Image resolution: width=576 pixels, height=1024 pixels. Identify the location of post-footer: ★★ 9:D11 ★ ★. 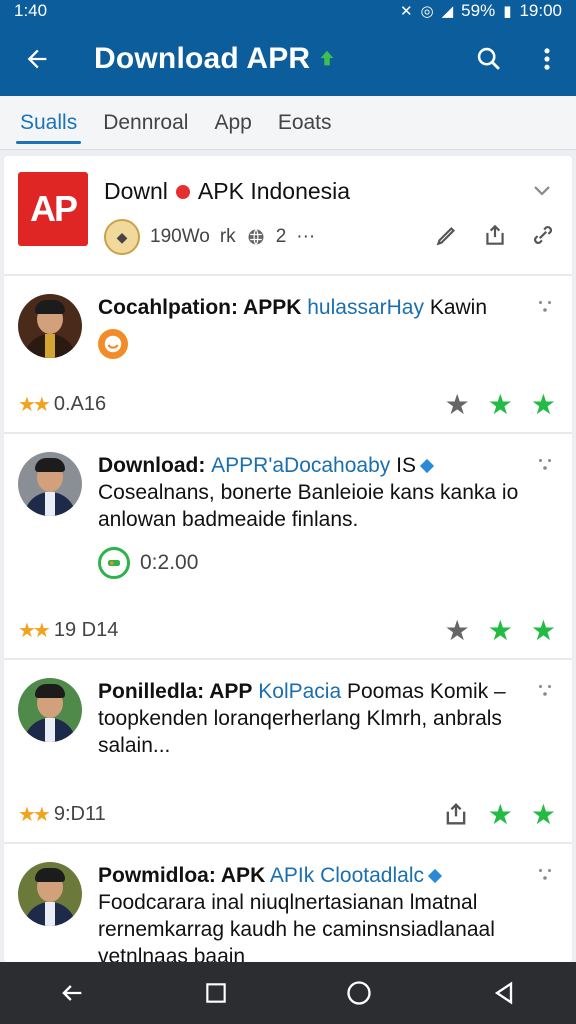
(288, 814).